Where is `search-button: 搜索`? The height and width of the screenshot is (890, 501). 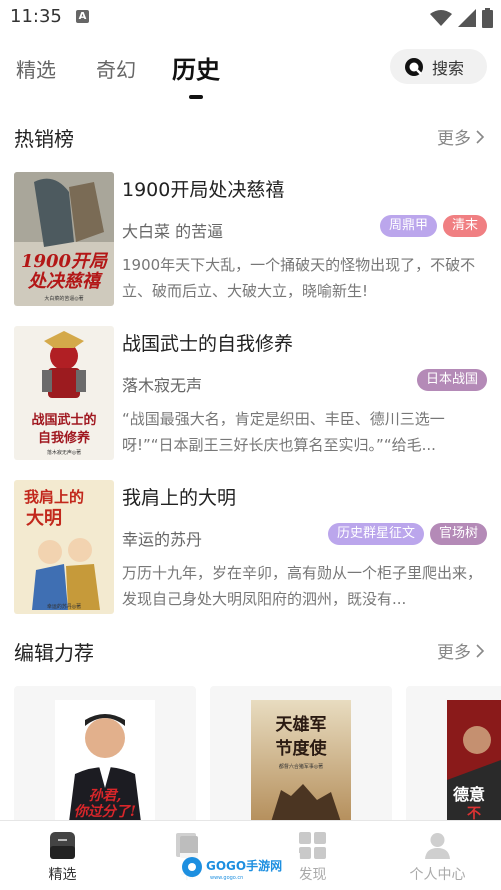
search-button: 搜索 is located at coordinates (438, 66).